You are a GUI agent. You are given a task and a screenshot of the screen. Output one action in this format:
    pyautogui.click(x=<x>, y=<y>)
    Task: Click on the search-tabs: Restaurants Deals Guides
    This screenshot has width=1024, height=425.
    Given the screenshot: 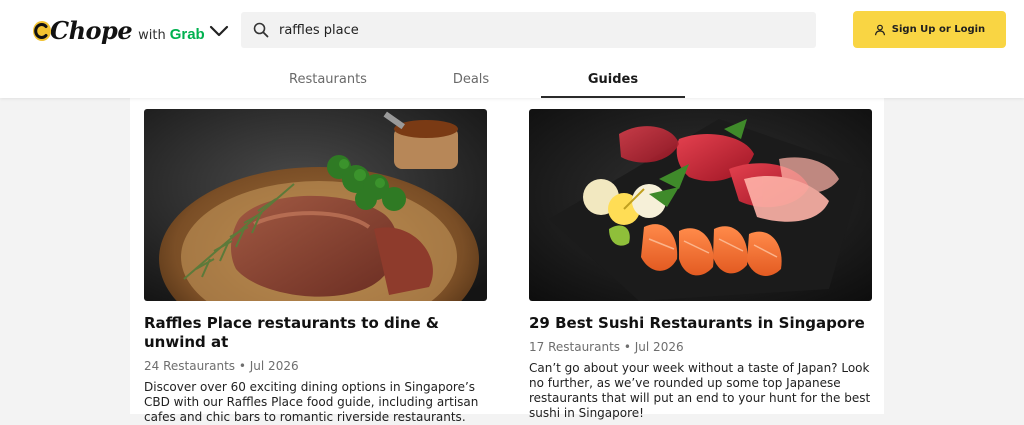 What is the action you would take?
    pyautogui.click(x=512, y=80)
    